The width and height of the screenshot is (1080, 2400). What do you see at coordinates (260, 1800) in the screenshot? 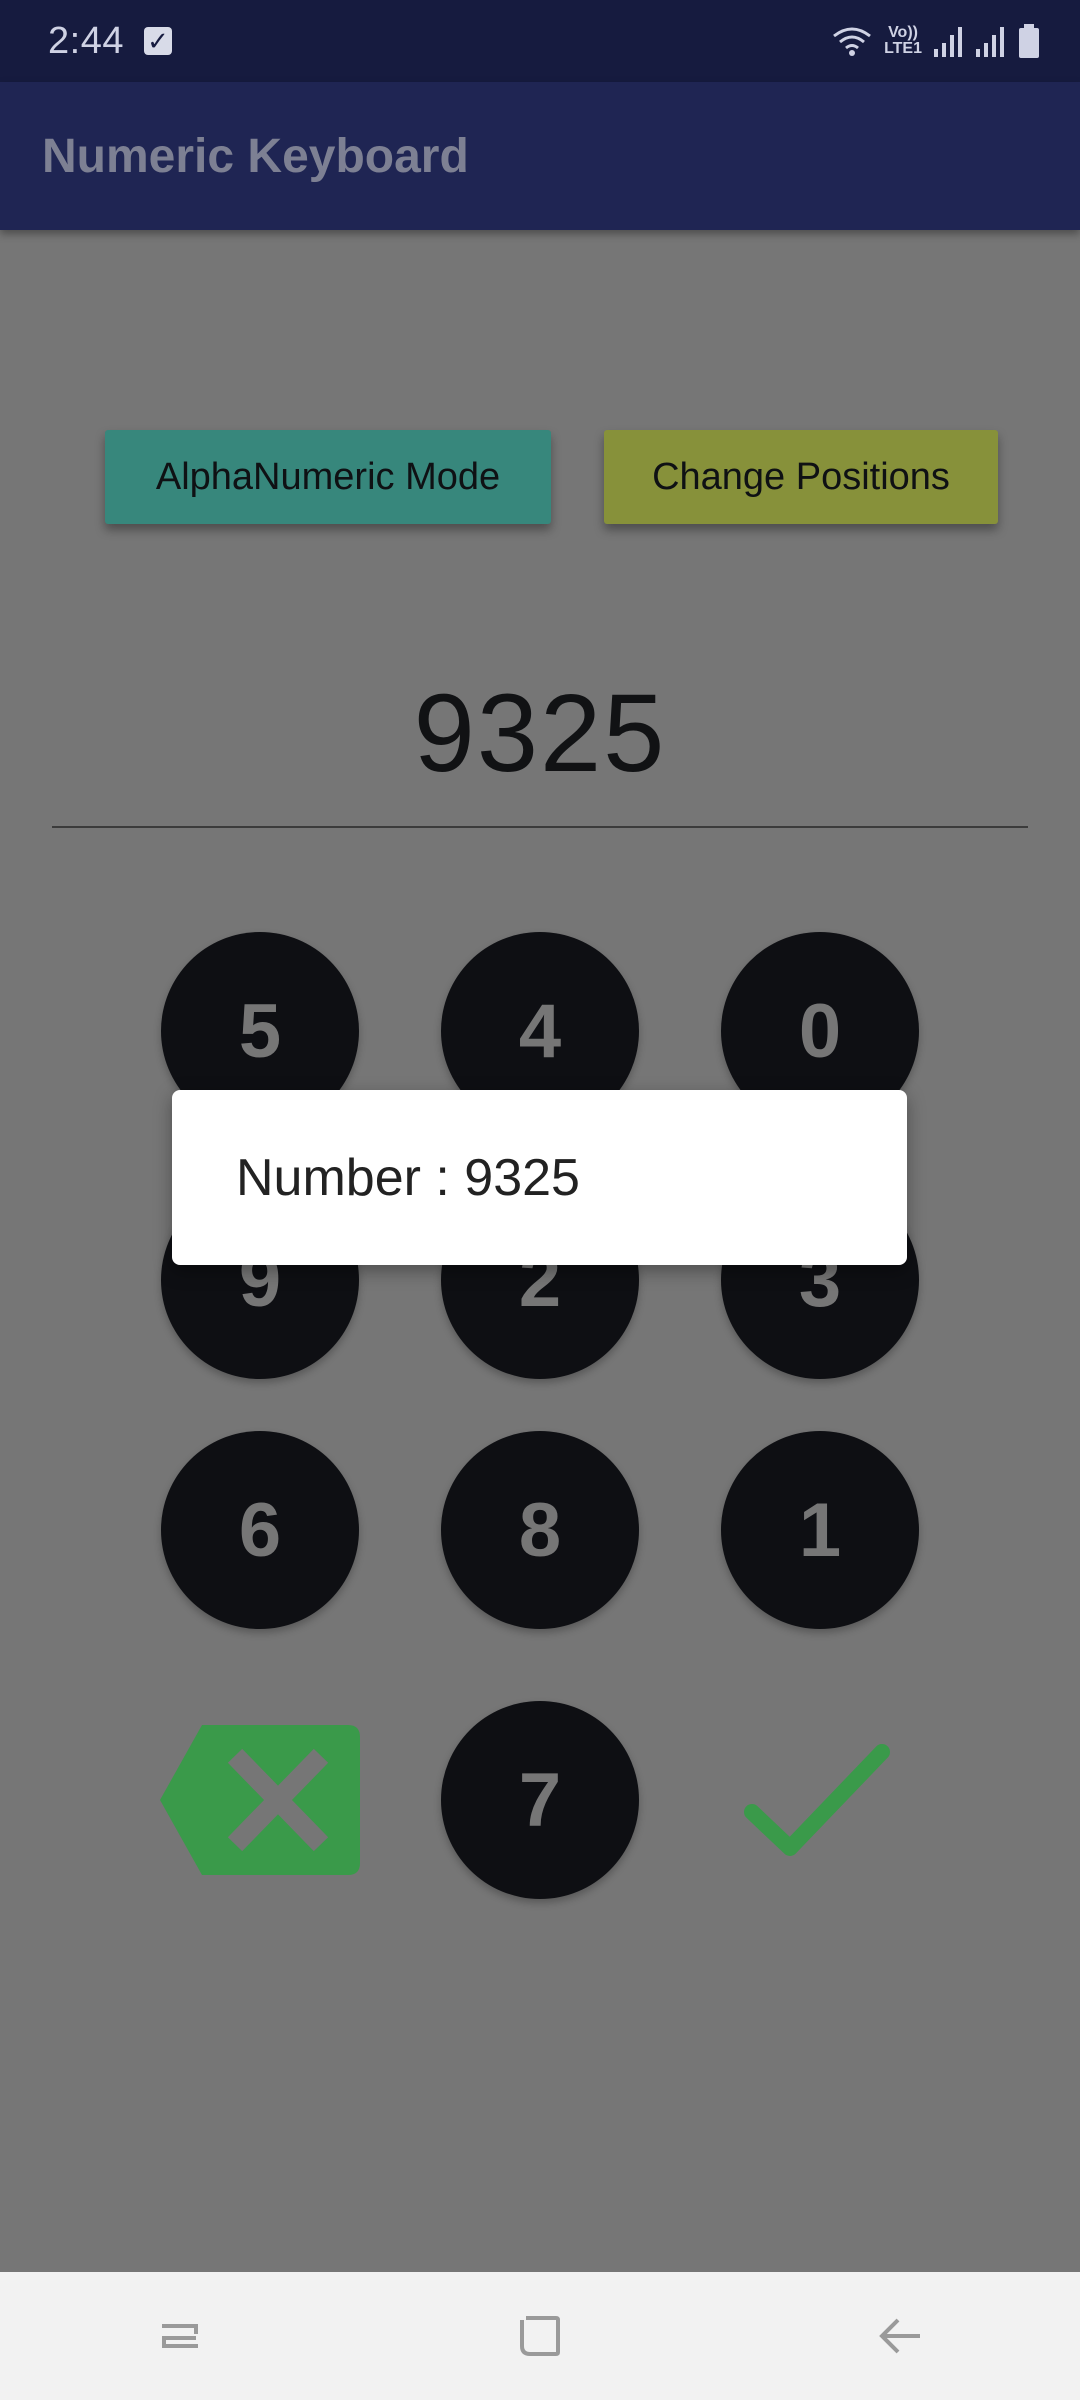
I see `backspace-x-icon` at bounding box center [260, 1800].